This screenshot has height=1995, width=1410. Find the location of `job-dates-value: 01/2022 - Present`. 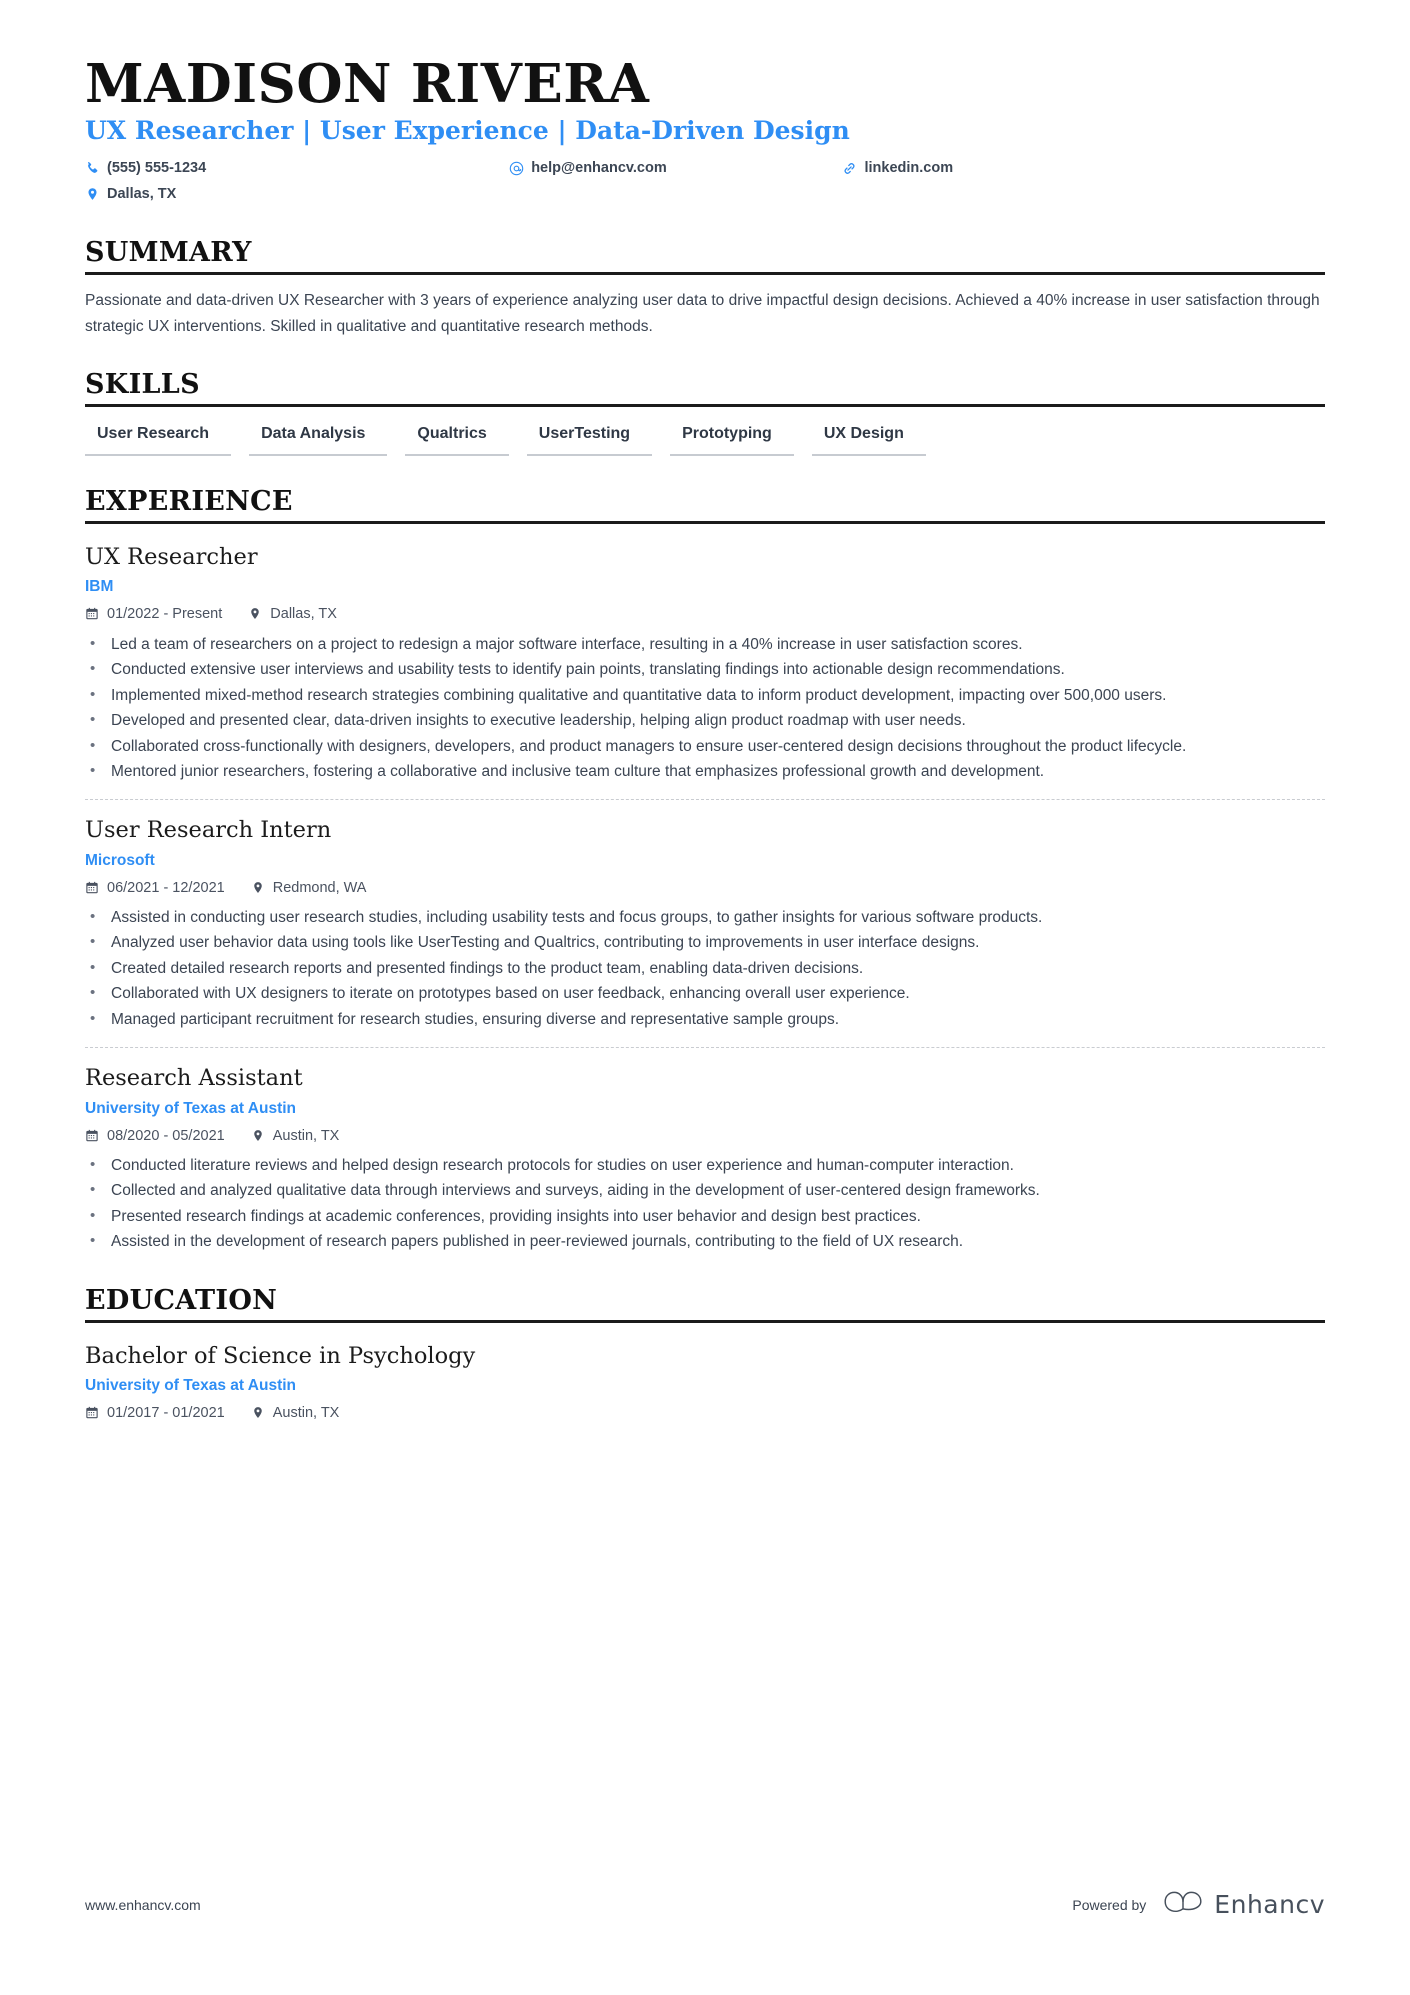

job-dates-value: 01/2022 - Present is located at coordinates (165, 614).